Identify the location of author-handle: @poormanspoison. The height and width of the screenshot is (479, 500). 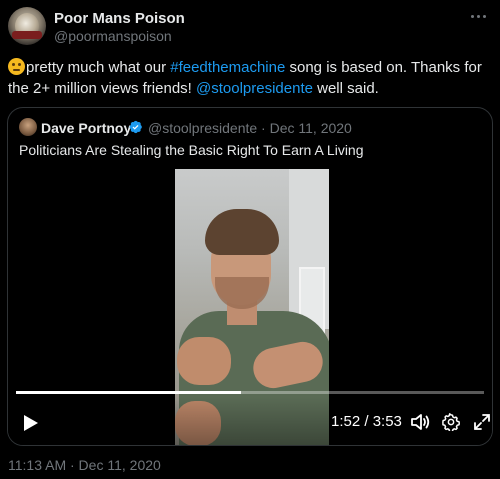
(113, 36).